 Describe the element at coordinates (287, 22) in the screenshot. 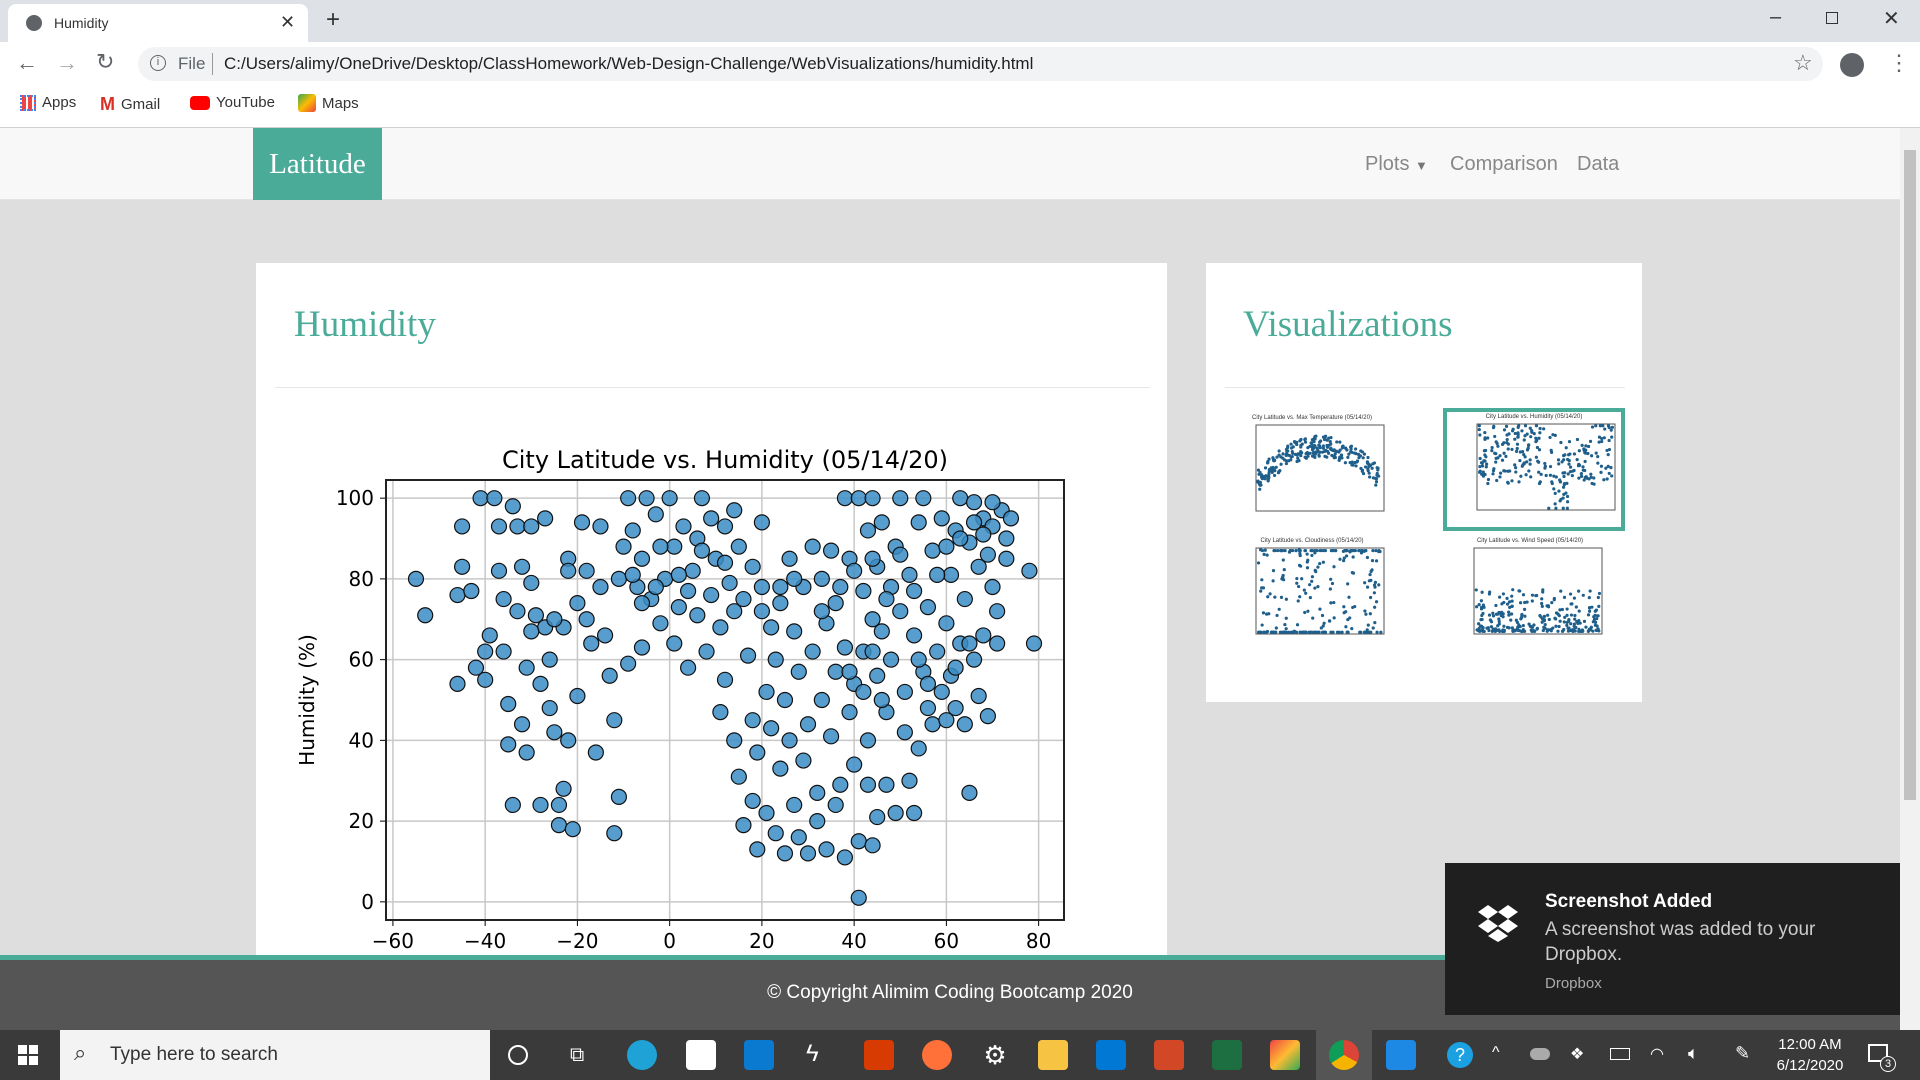

I see `close-tab-icon: ✕` at that location.